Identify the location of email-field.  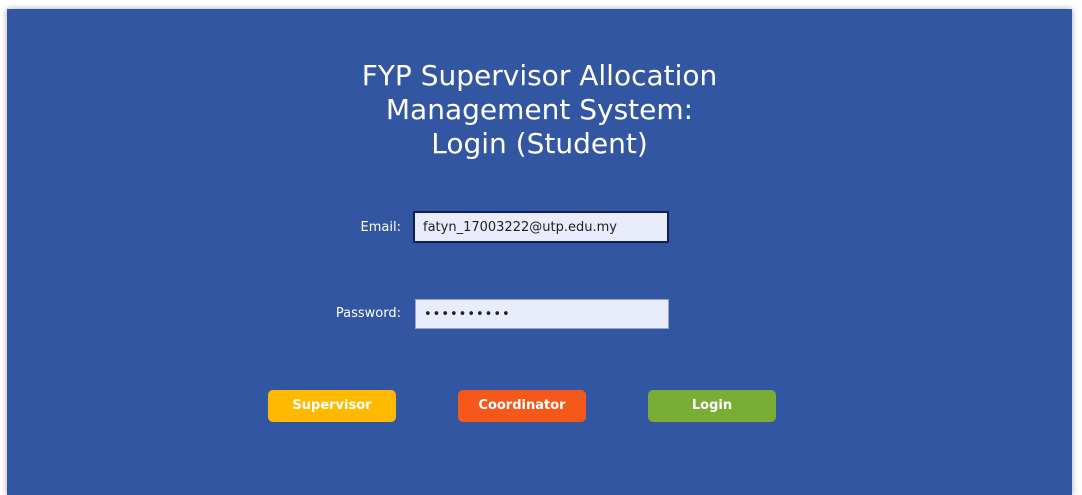
(541, 227).